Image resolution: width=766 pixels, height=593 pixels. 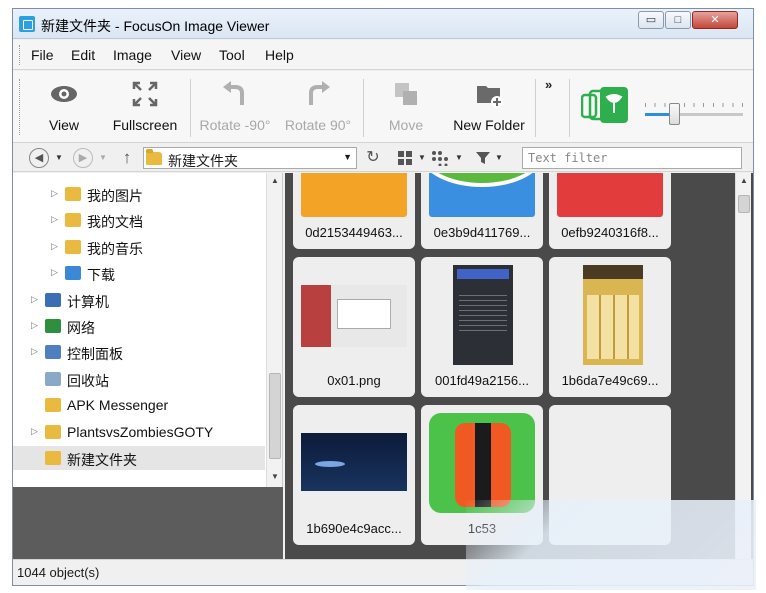 What do you see at coordinates (73, 220) in the screenshot?
I see `documents-folder-icon` at bounding box center [73, 220].